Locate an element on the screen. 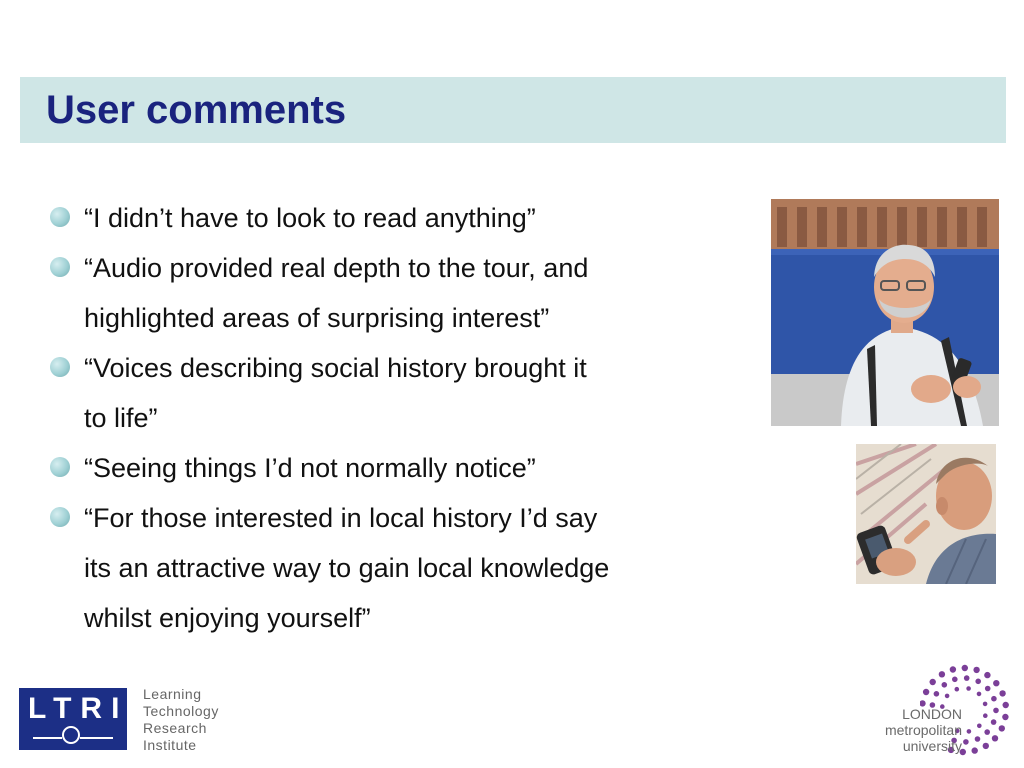 Image resolution: width=1024 pixels, height=768 pixels. user-photo-street is located at coordinates (885, 312).